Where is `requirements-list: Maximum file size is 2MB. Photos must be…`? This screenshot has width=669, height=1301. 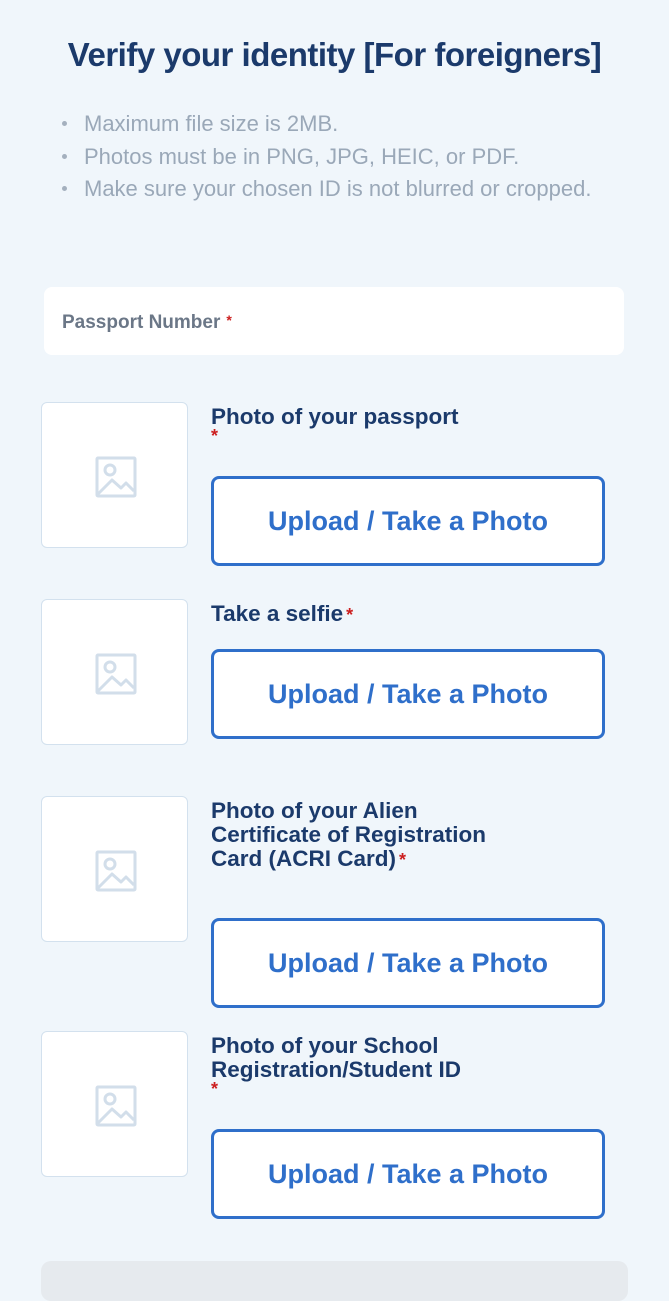 requirements-list: Maximum file size is 2MB. Photos must be… is located at coordinates (325, 157).